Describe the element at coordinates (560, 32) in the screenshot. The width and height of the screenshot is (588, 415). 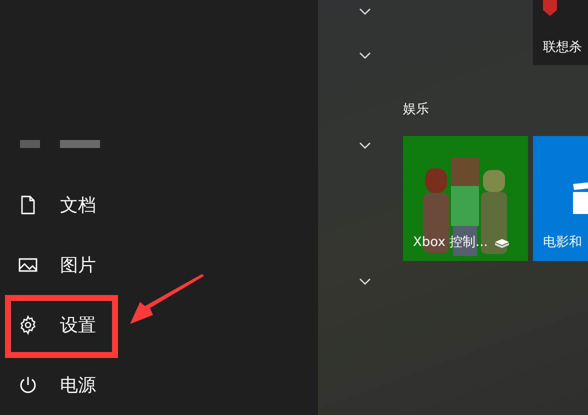
I see `app-tile: 联想杀` at that location.